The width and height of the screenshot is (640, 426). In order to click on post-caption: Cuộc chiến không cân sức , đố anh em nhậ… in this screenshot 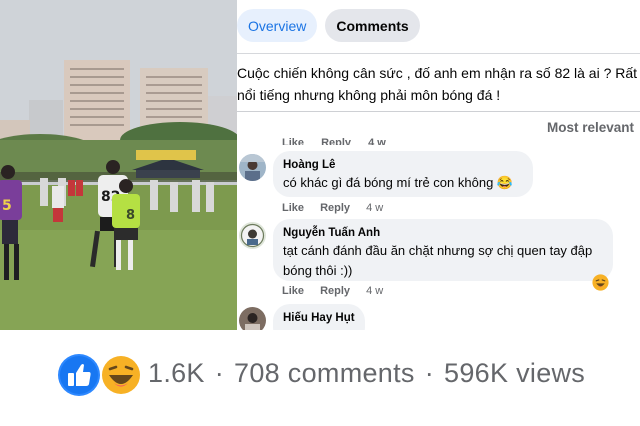, I will do `click(437, 84)`.